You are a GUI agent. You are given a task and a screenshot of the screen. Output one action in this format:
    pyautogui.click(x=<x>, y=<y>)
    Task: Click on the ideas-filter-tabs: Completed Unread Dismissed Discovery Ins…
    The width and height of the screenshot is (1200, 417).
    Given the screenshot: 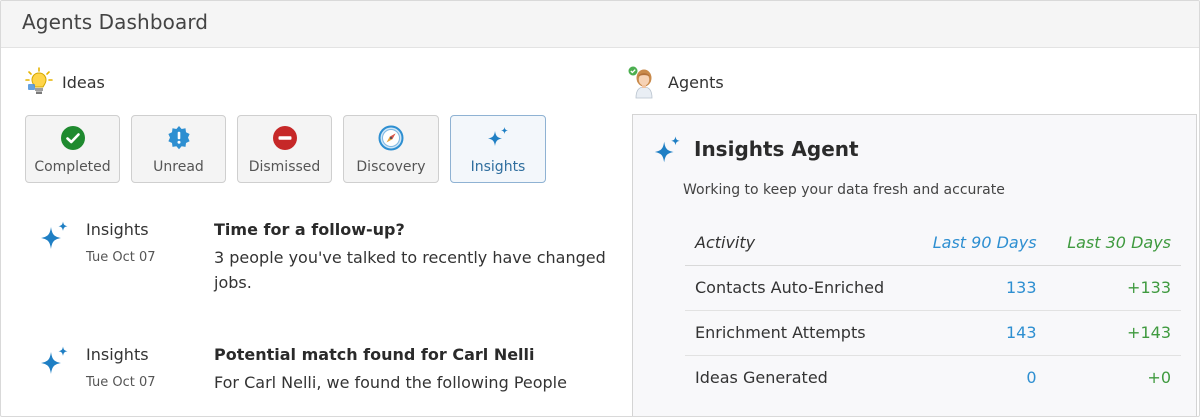 What is the action you would take?
    pyautogui.click(x=291, y=149)
    